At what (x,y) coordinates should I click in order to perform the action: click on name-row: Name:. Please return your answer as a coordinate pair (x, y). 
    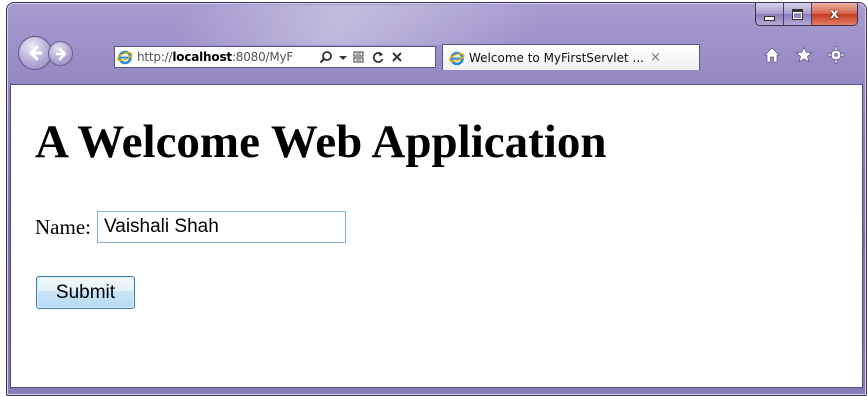
    Looking at the image, I should click on (190, 227).